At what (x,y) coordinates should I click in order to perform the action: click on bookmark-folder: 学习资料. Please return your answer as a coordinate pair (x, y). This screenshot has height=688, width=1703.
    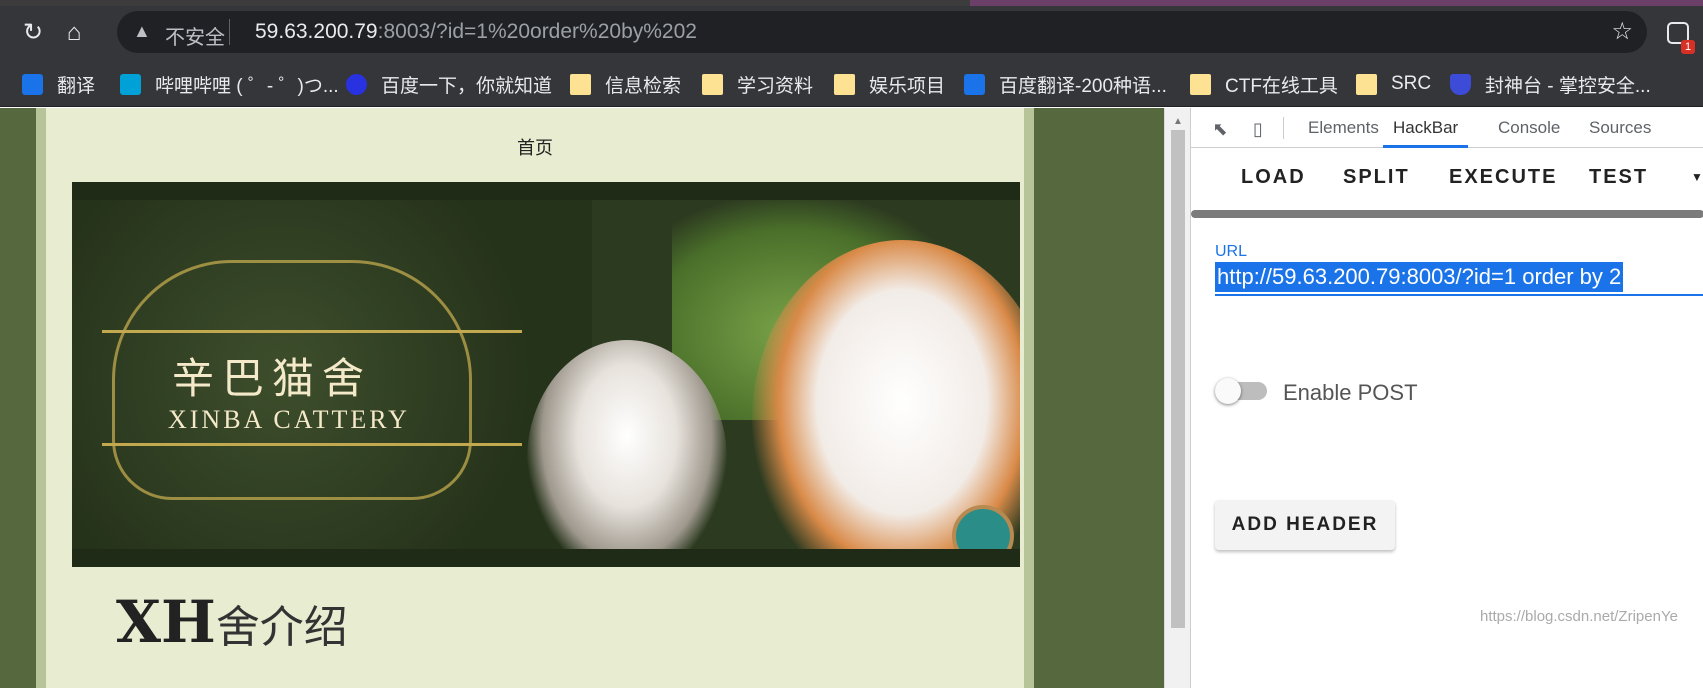
    Looking at the image, I should click on (758, 84).